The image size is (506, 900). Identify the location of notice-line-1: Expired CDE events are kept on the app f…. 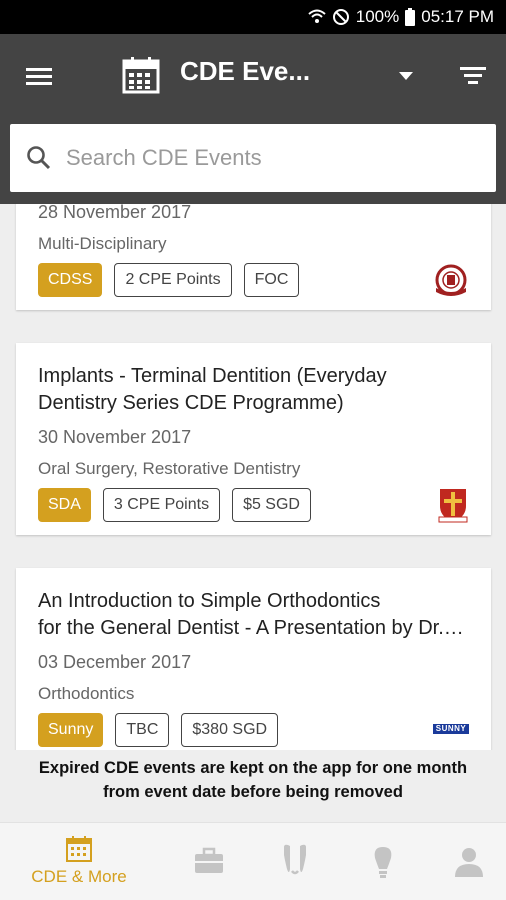
(253, 768).